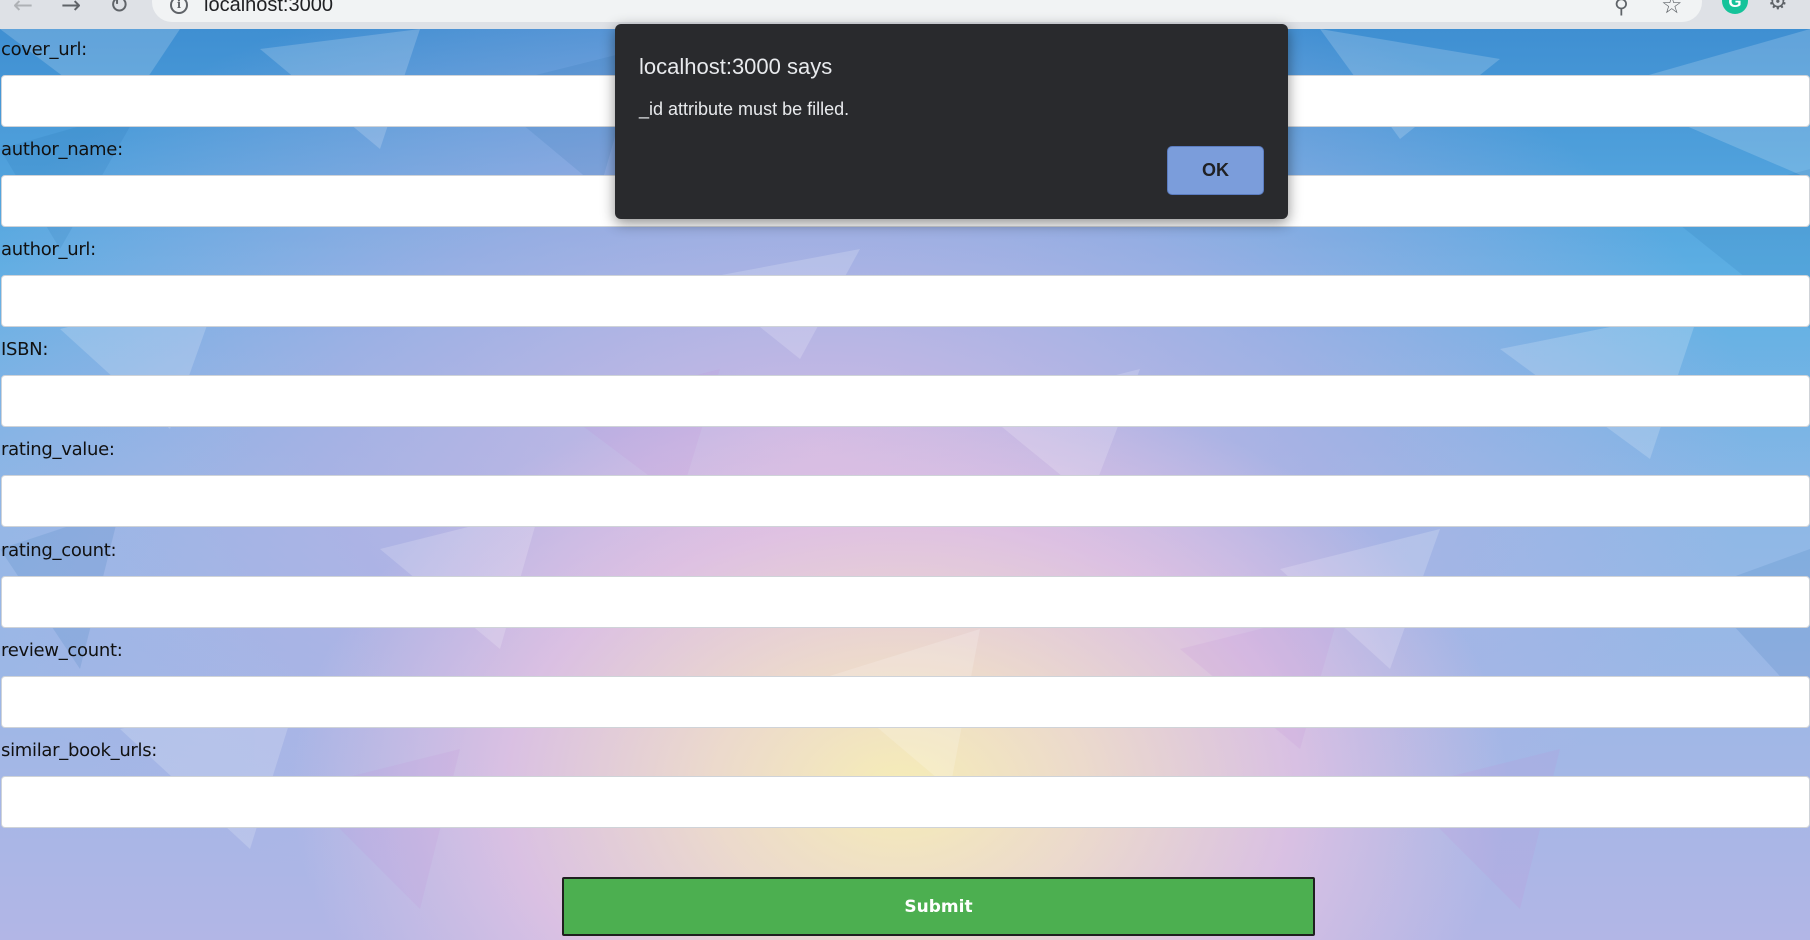  I want to click on grammarly-icon: G, so click(1735, 7).